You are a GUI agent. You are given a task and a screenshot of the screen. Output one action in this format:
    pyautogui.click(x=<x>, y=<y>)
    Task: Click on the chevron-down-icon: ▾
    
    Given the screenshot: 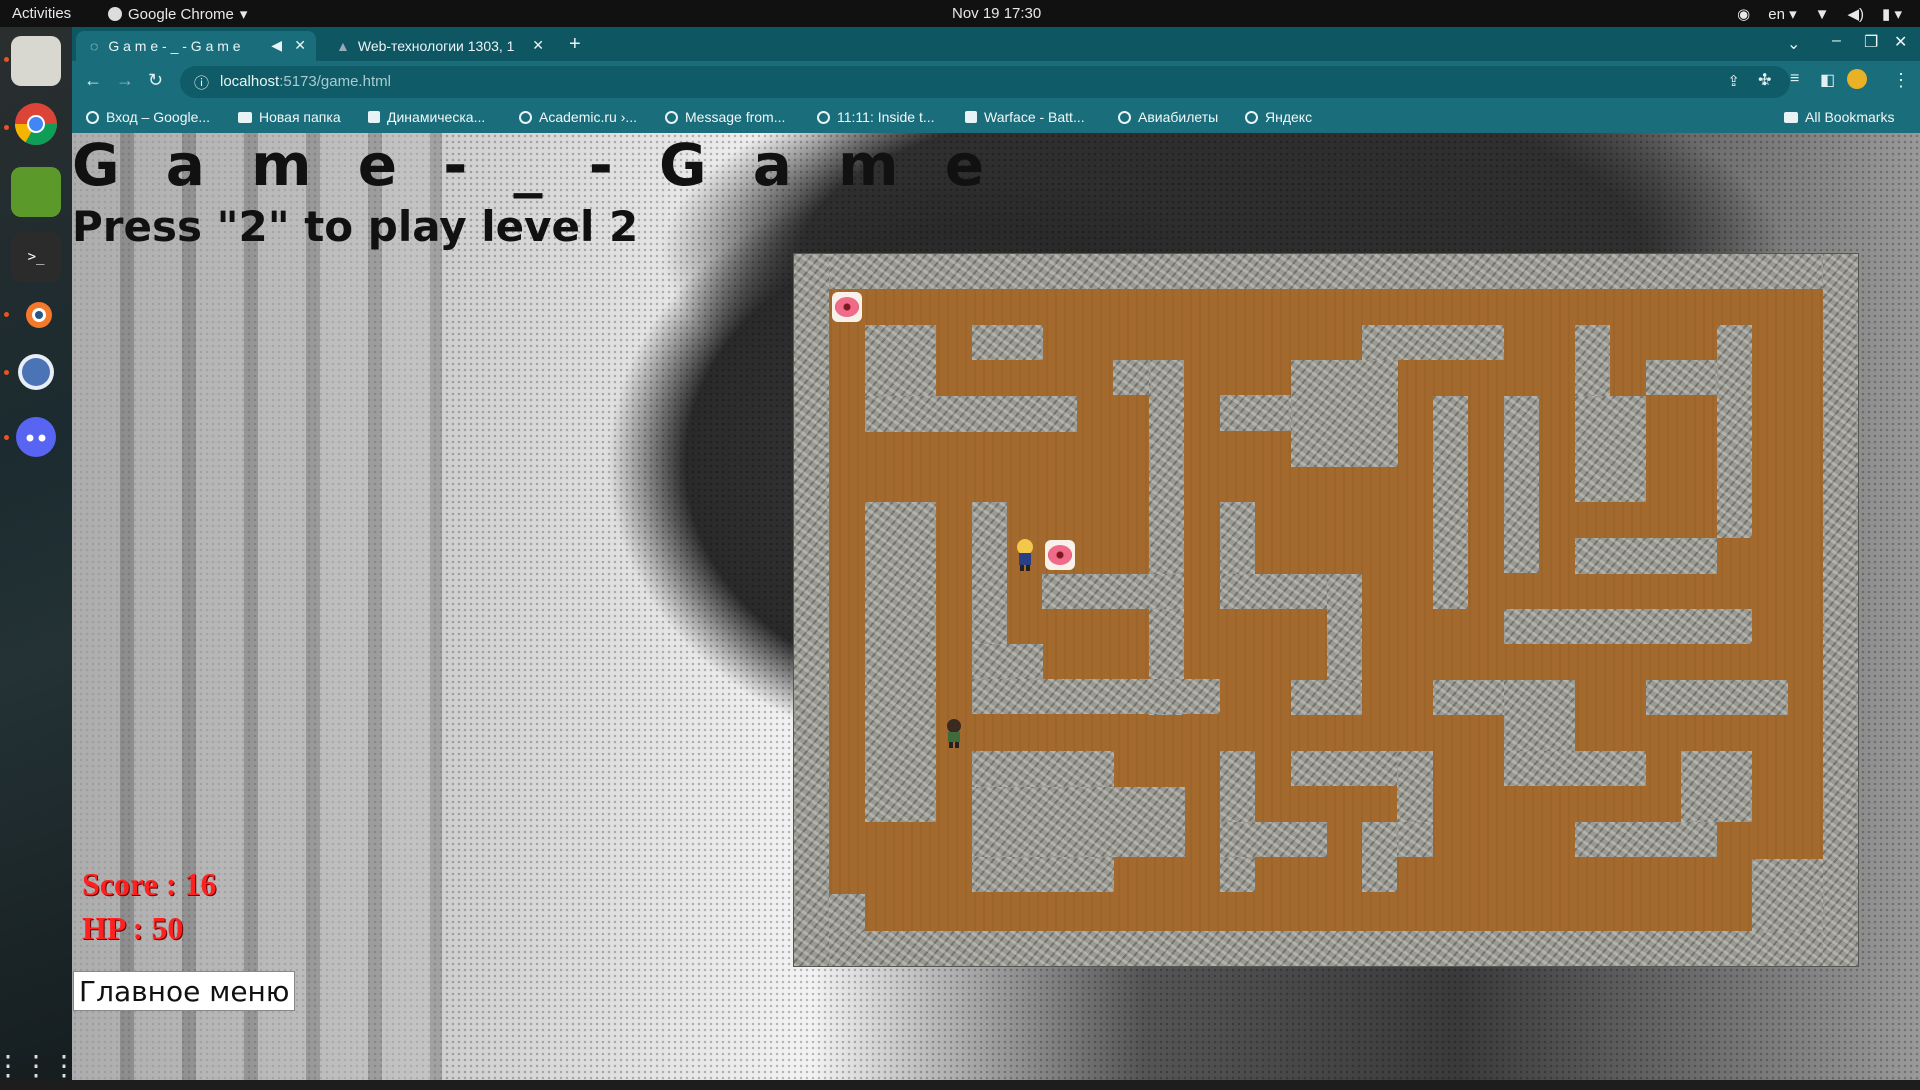 What is the action you would take?
    pyautogui.click(x=243, y=14)
    